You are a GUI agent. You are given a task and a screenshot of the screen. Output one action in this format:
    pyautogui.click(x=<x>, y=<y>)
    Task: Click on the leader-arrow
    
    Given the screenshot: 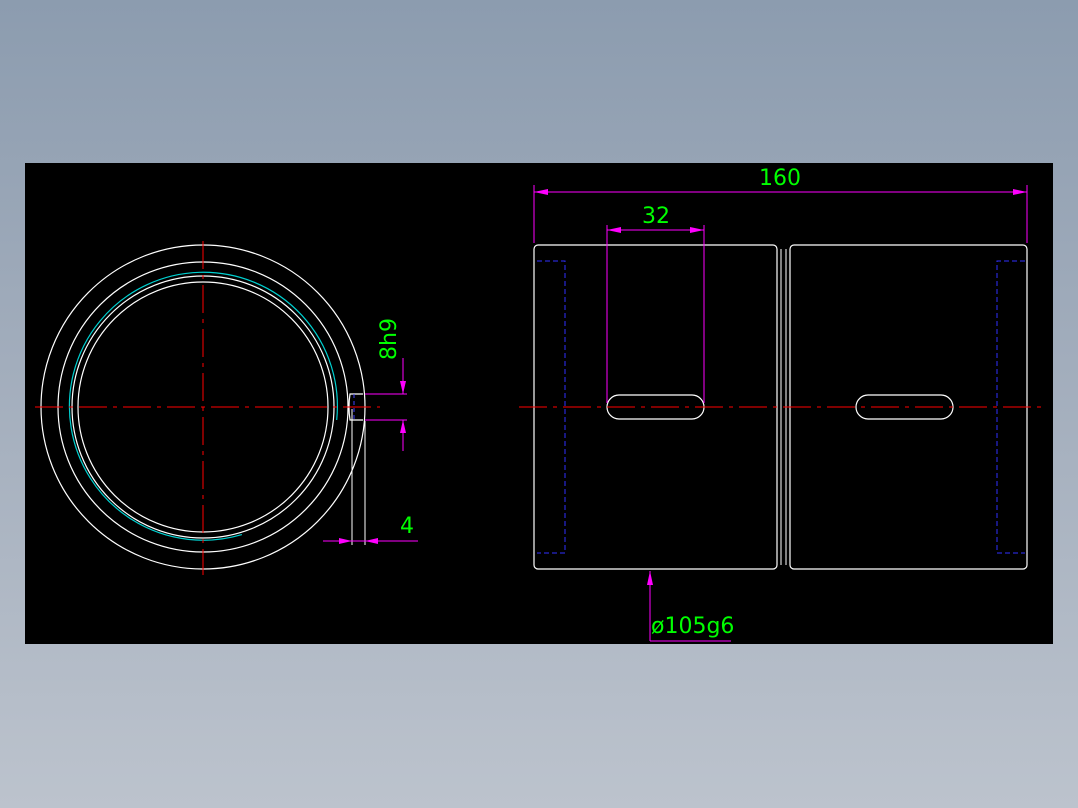 What is the action you would take?
    pyautogui.click(x=650, y=578)
    